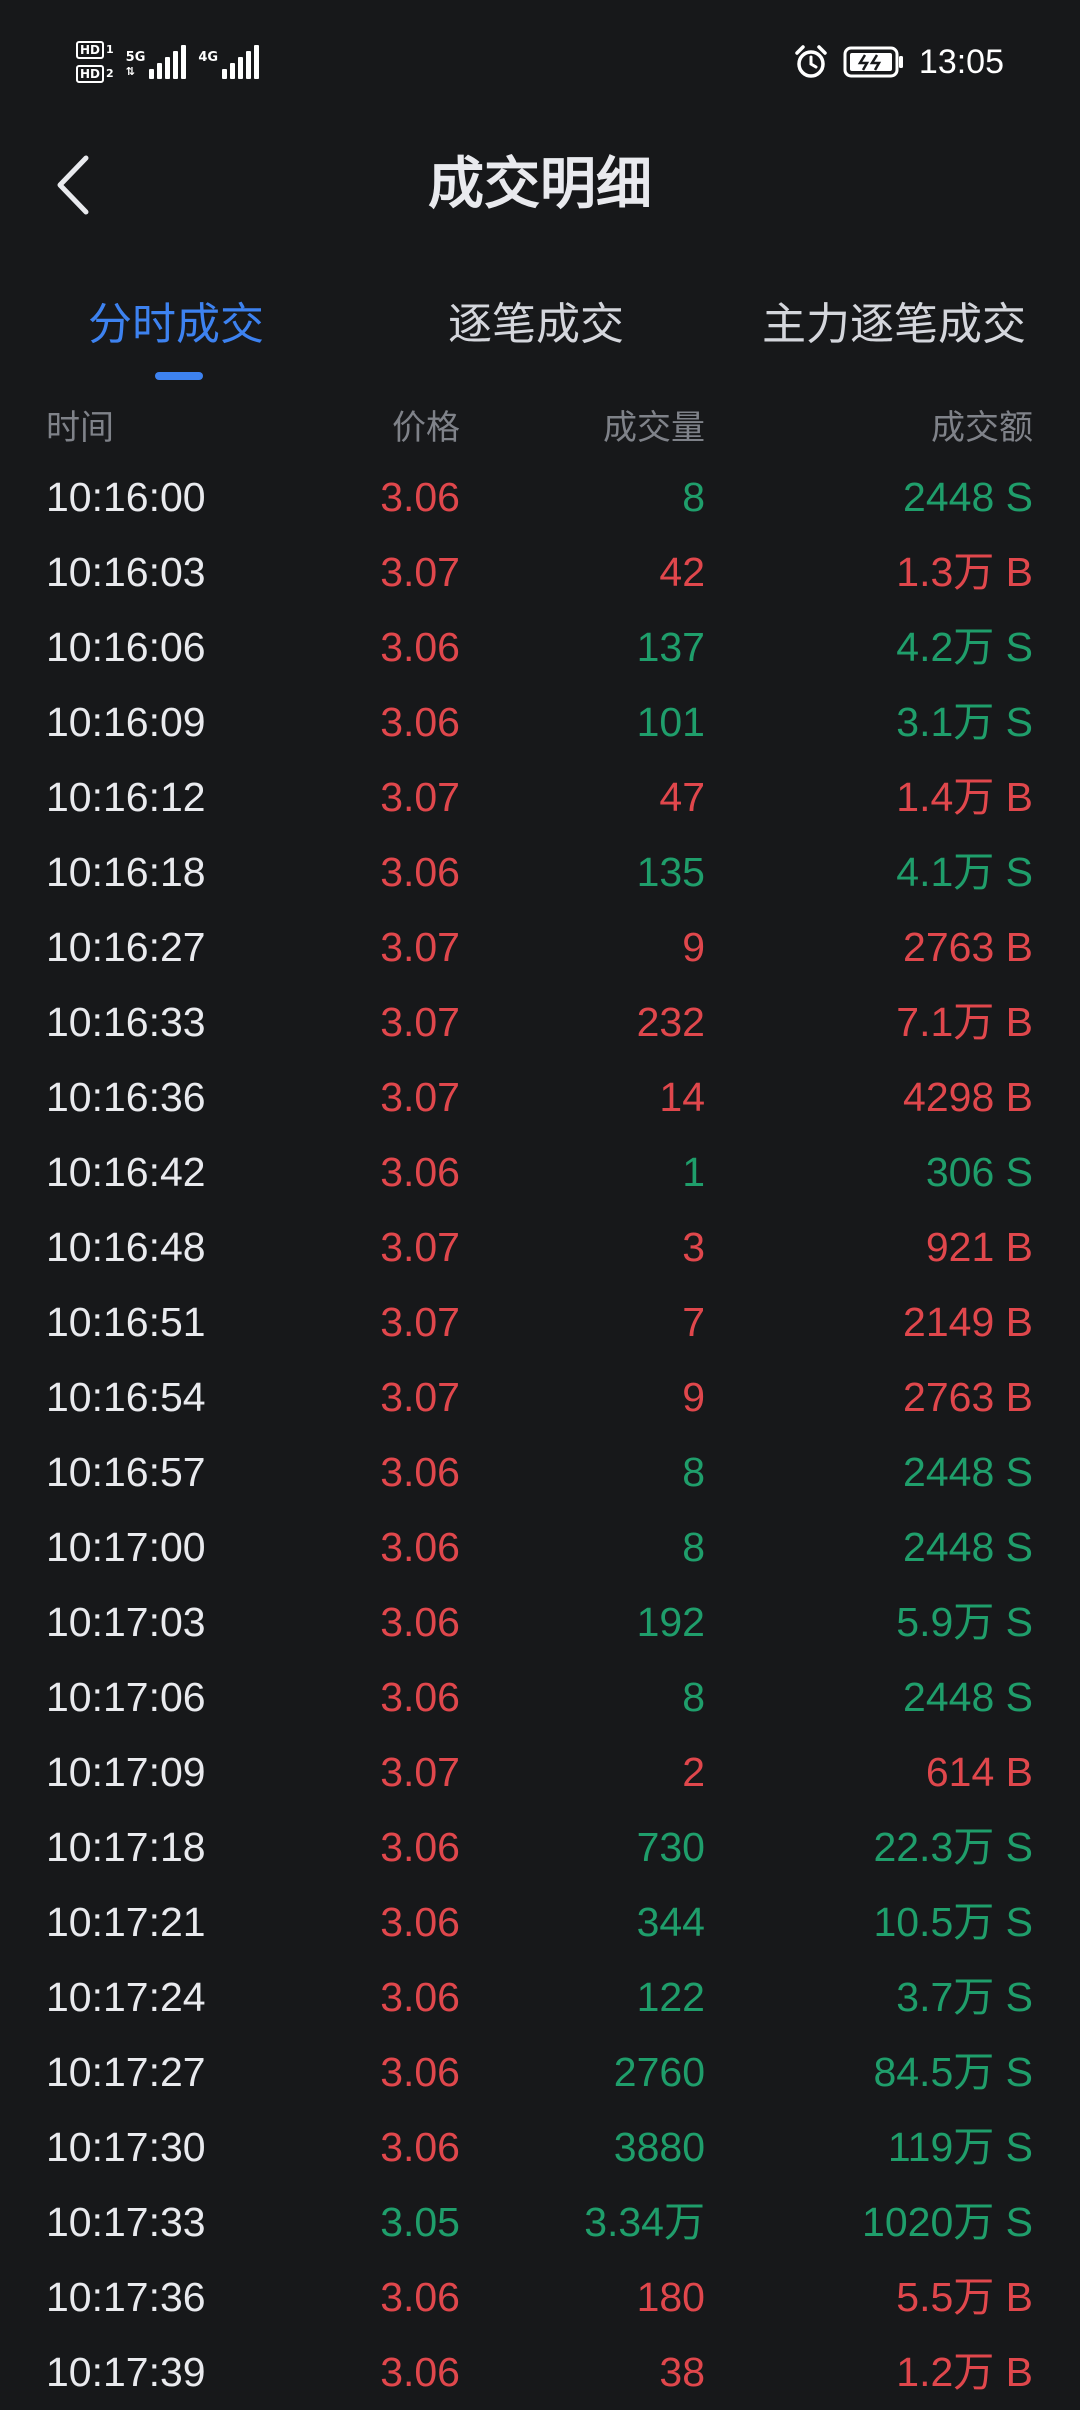  Describe the element at coordinates (964, 1997) in the screenshot. I see `trade-amount: 3.7万 S` at that location.